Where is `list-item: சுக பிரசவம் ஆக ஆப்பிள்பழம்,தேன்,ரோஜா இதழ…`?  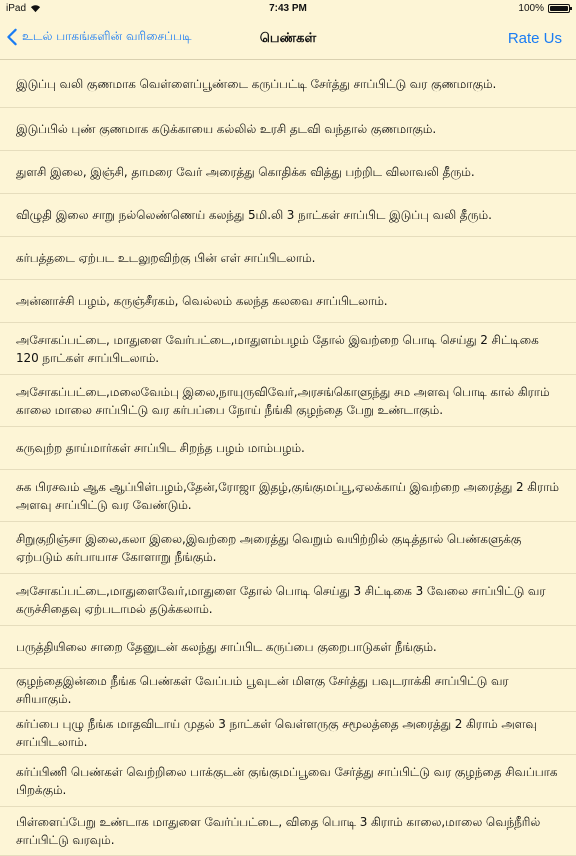
list-item: சுக பிரசவம் ஆக ஆப்பிள்பழம்,தேன்,ரோஜா இதழ… is located at coordinates (288, 496).